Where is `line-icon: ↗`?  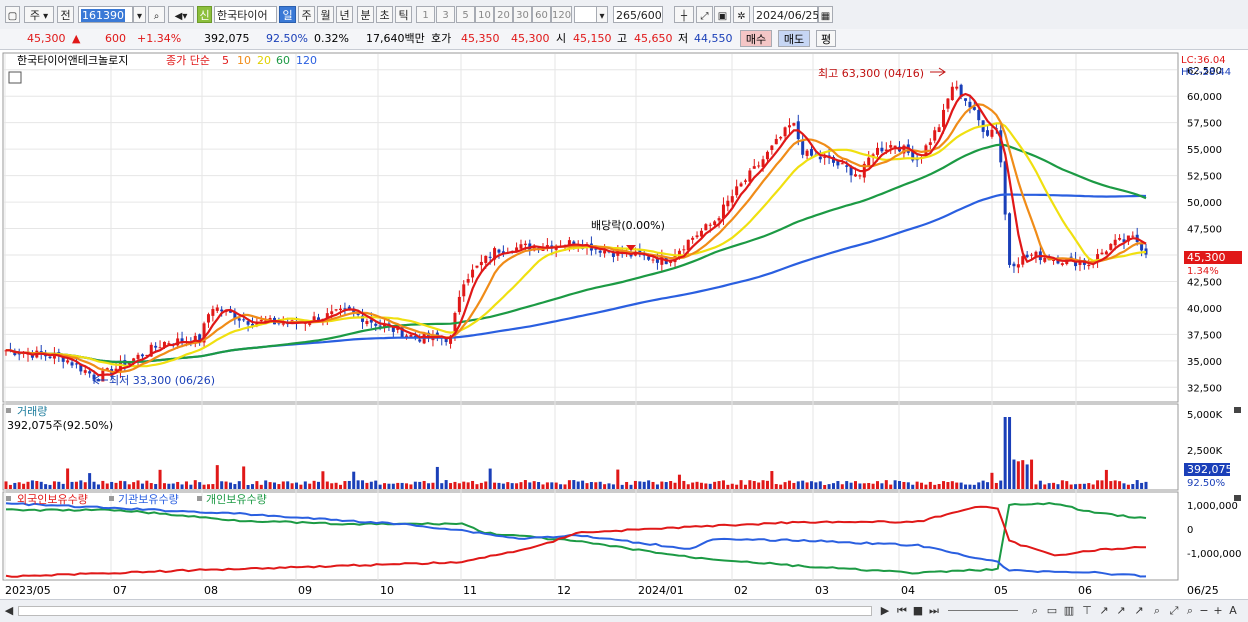
line-icon: ↗ is located at coordinates (1121, 610).